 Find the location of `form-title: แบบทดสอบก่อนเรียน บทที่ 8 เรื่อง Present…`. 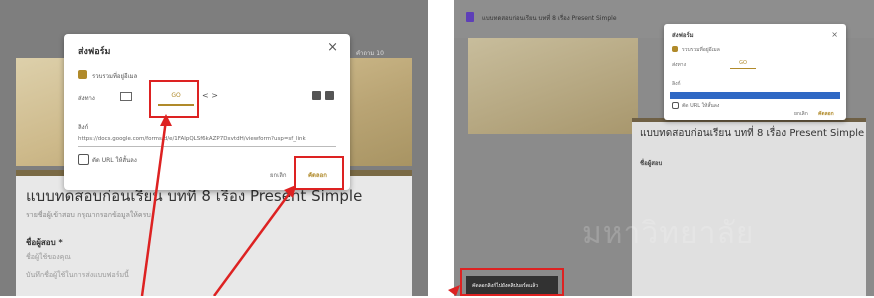

form-title: แบบทดสอบก่อนเรียน บทที่ 8 เรื่อง Present… is located at coordinates (752, 133).